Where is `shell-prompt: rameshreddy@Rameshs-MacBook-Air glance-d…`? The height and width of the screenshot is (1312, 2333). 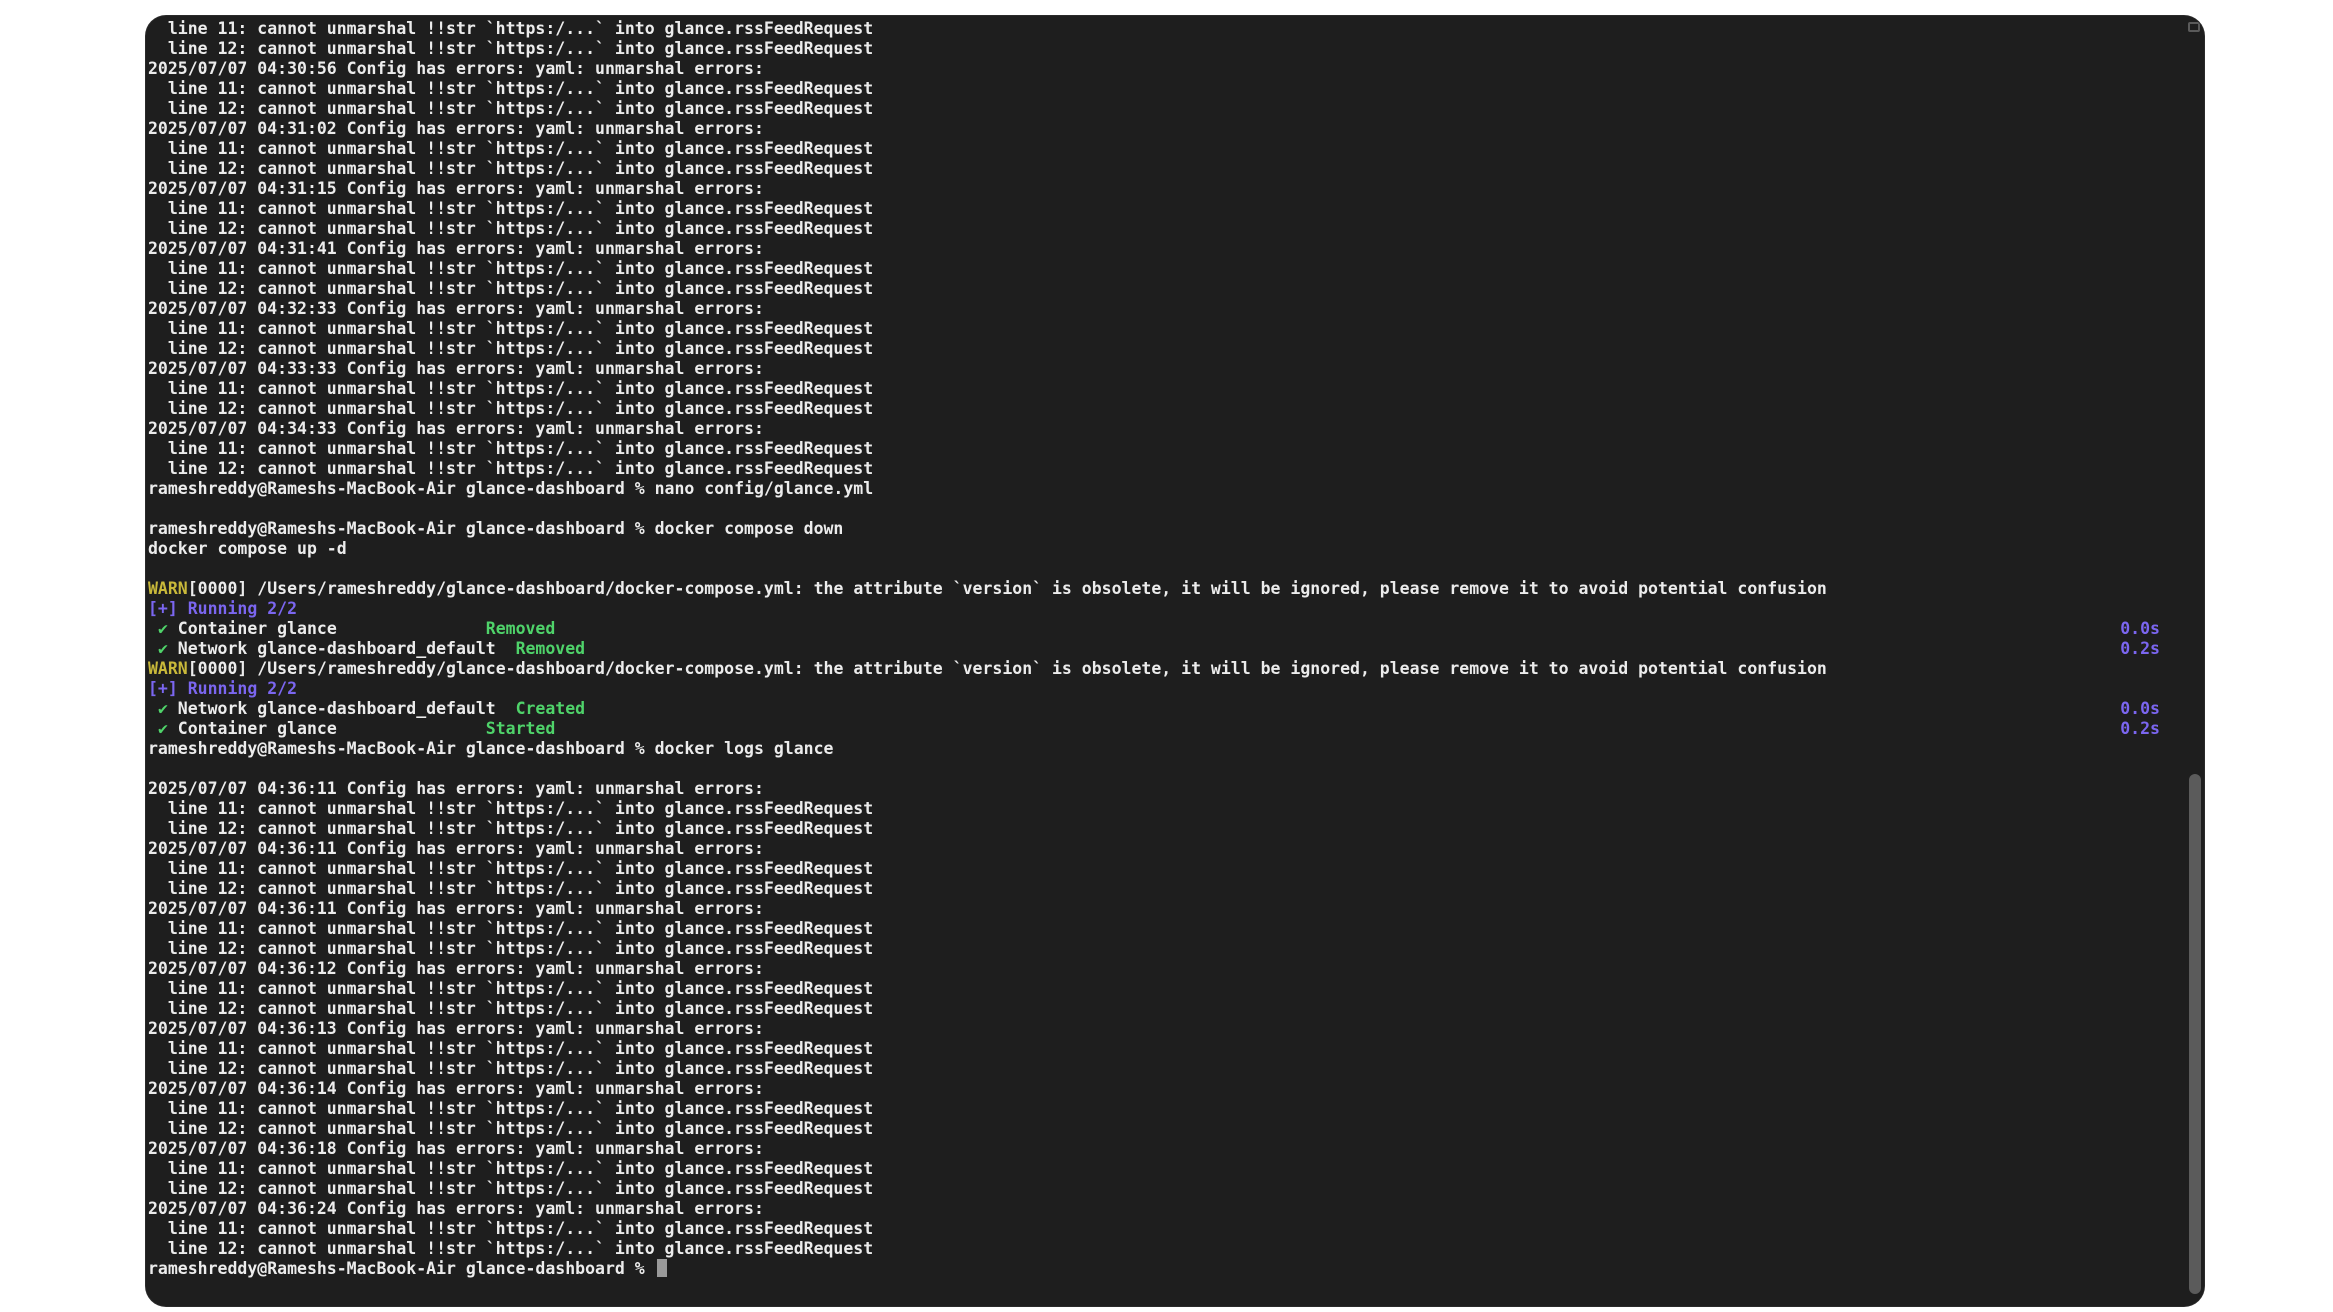 shell-prompt: rameshreddy@Rameshs-MacBook-Air glance-d… is located at coordinates (401, 1268).